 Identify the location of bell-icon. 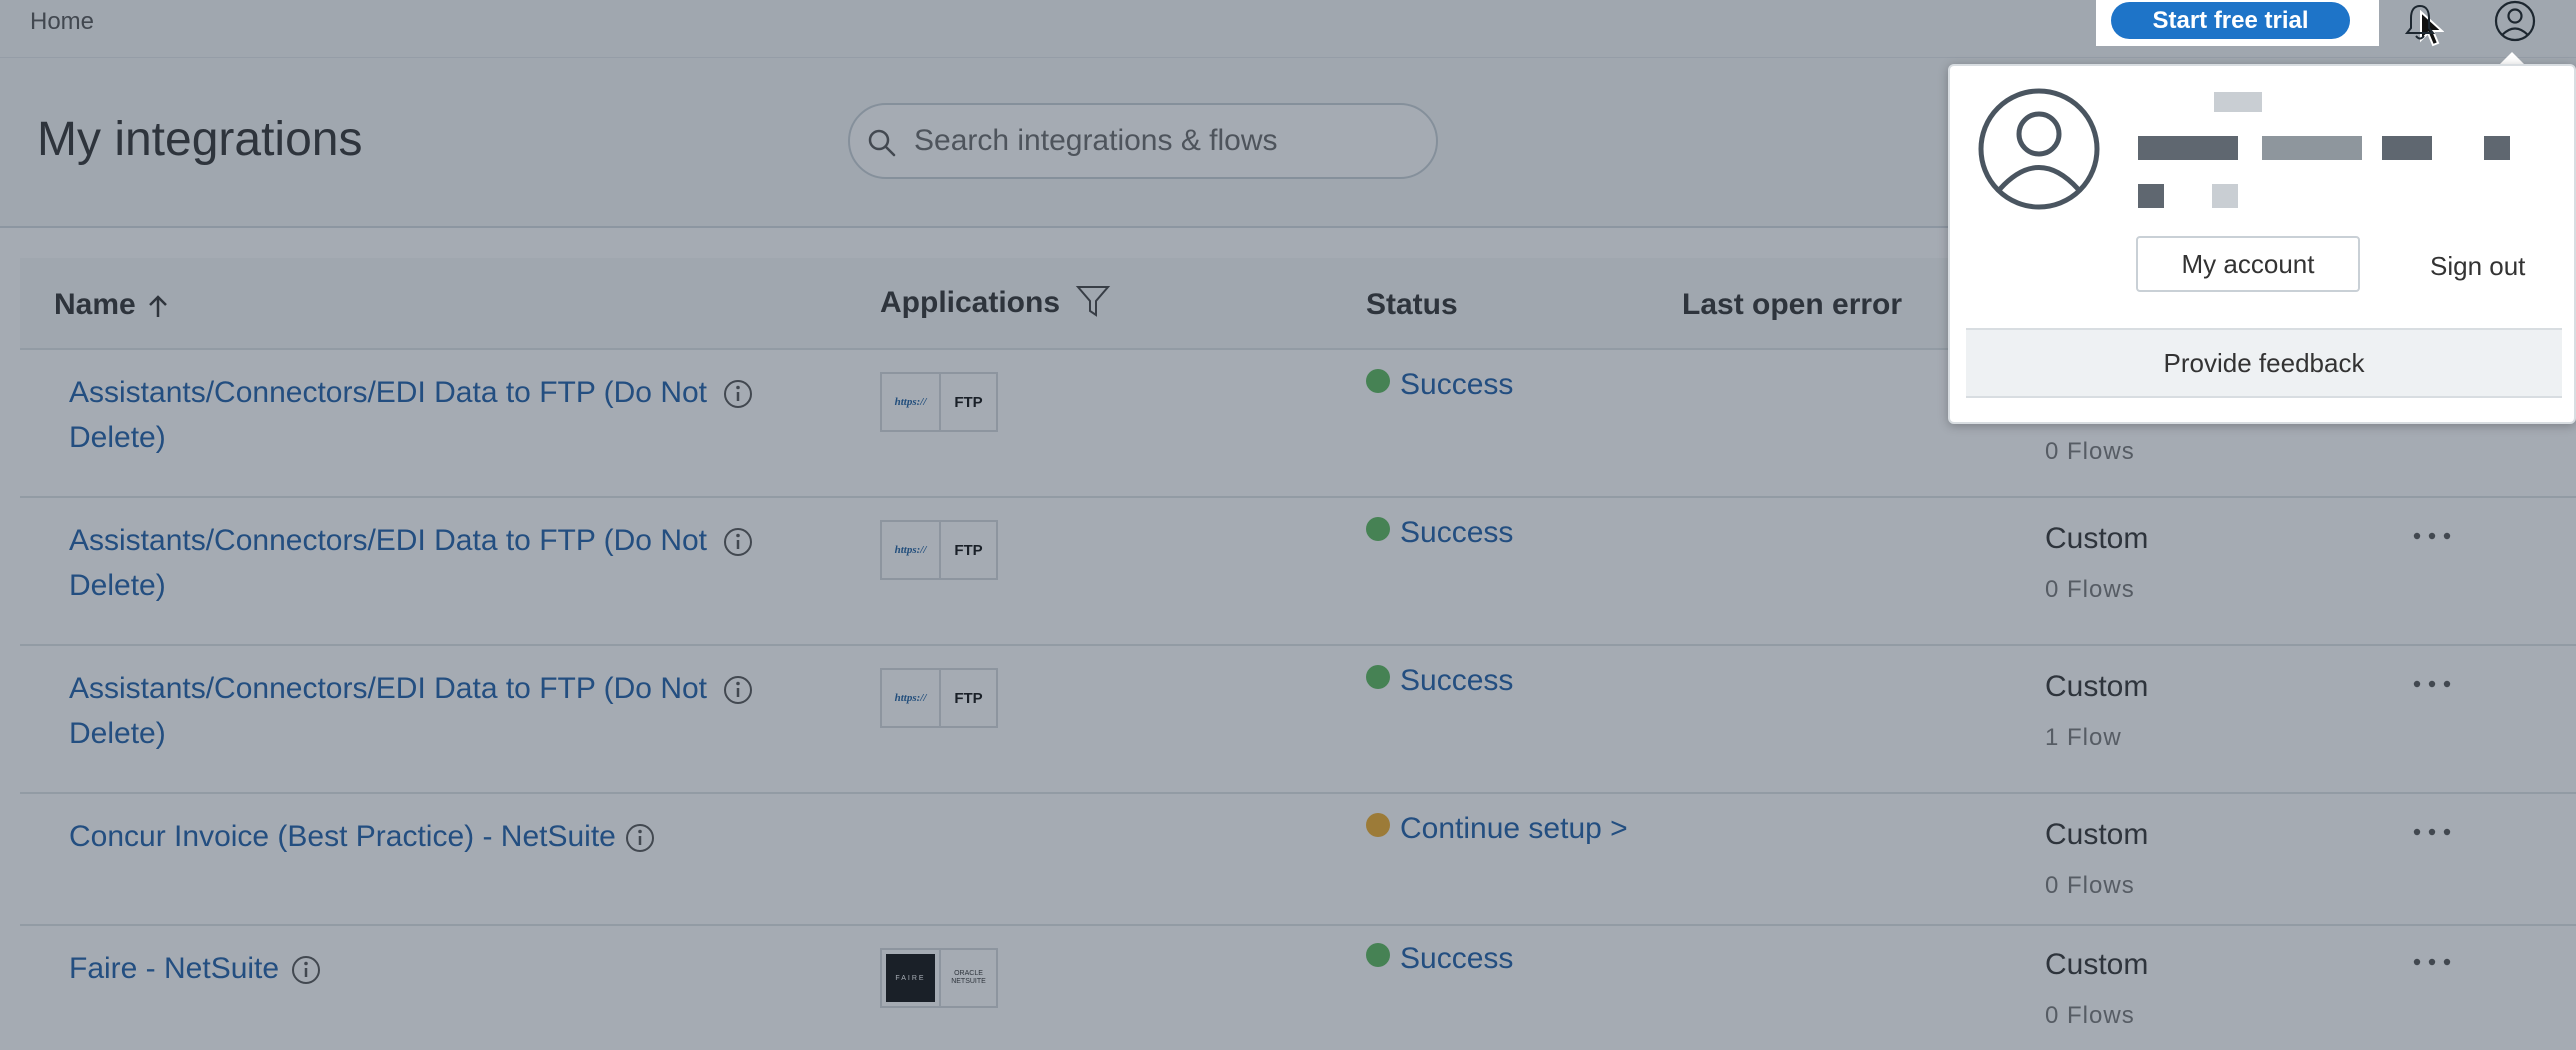
(2420, 22).